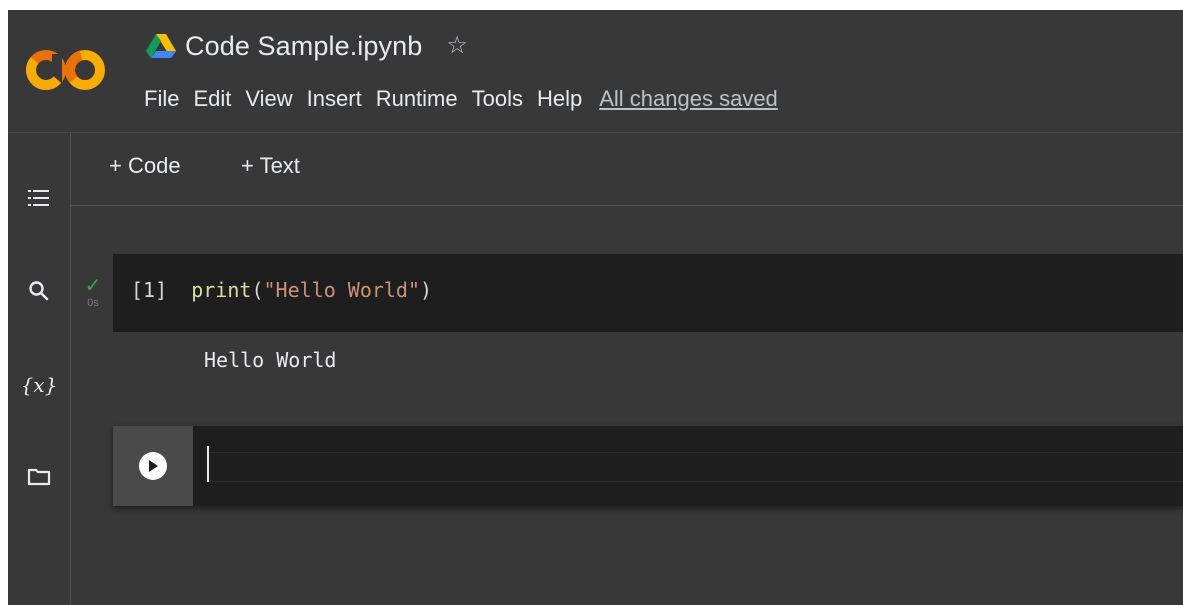  I want to click on menu-runtime: Runtime, so click(417, 99).